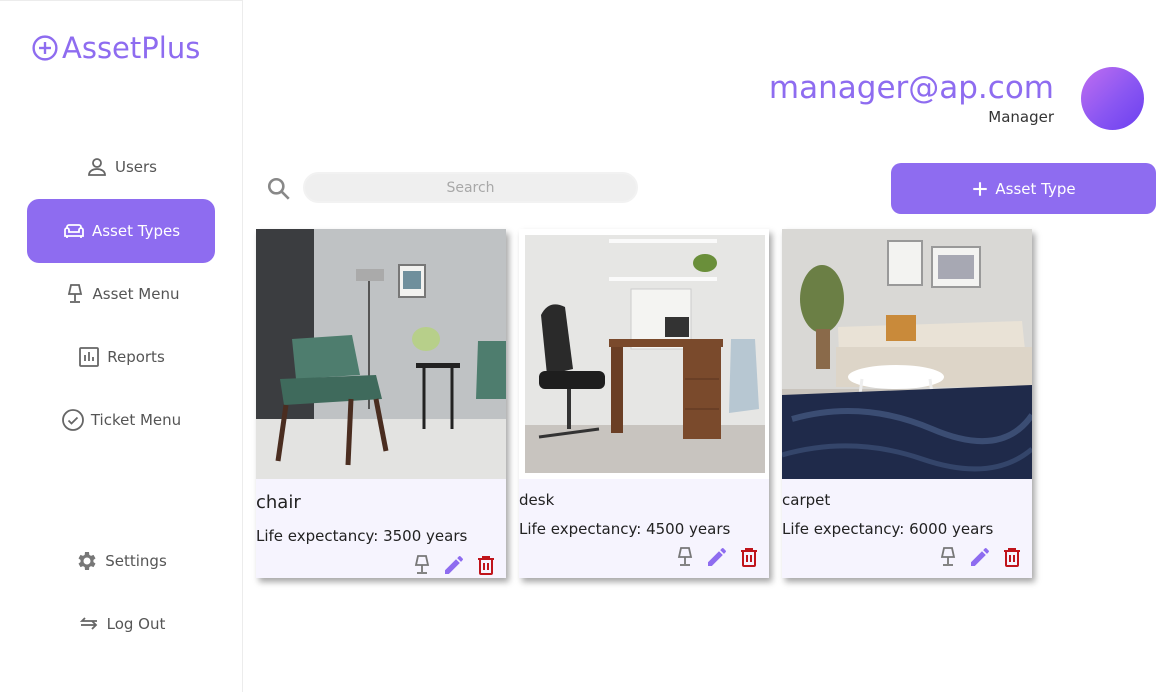 The width and height of the screenshot is (1176, 692). What do you see at coordinates (136, 624) in the screenshot?
I see `sidebar-item-label: Log Out` at bounding box center [136, 624].